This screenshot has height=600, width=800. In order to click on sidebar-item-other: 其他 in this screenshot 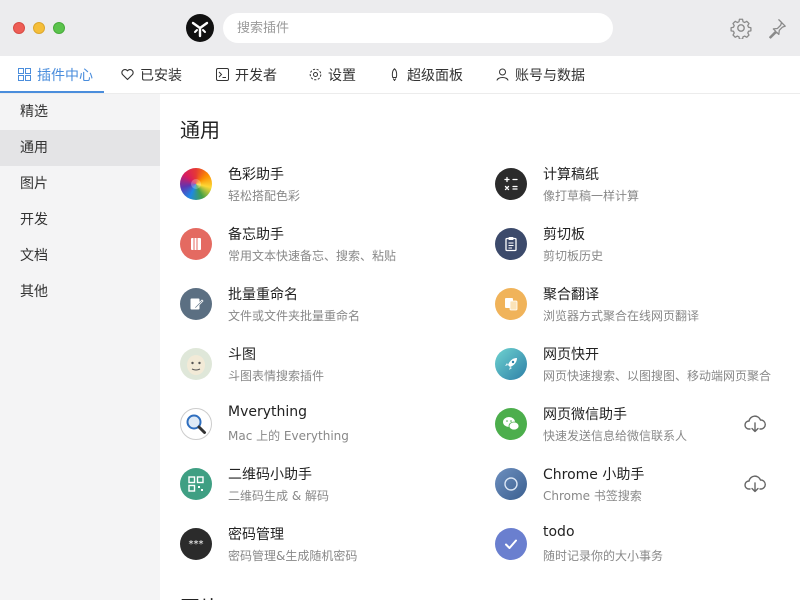, I will do `click(80, 292)`.